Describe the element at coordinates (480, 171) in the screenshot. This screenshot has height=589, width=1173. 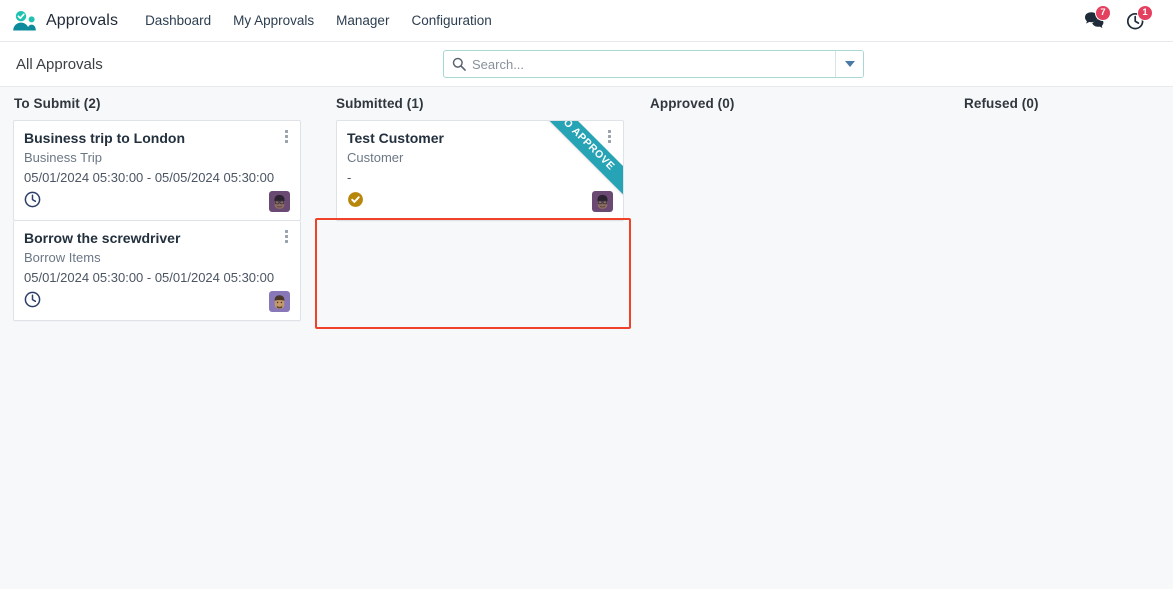
I see `kanban-card: TO APPROVE Test Customer Customer -` at that location.